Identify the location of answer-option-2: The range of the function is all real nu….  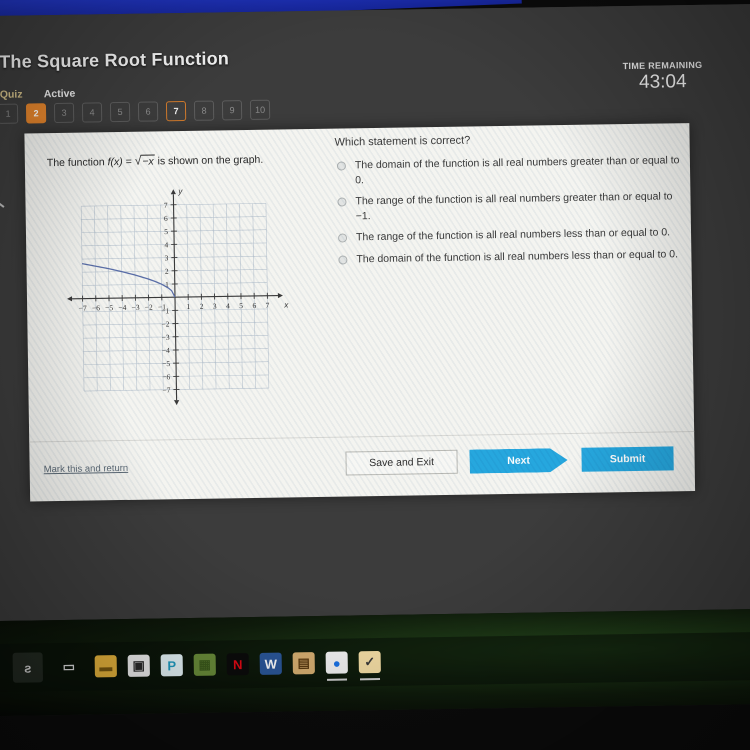
(509, 206).